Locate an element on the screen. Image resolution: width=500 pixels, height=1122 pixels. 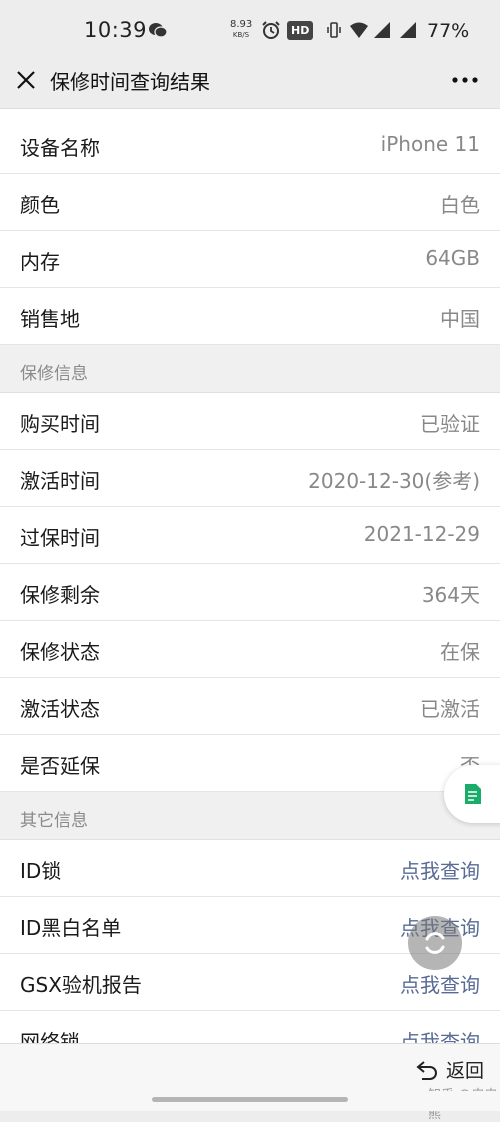
page-title: 保修时间查询结果 is located at coordinates (130, 82).